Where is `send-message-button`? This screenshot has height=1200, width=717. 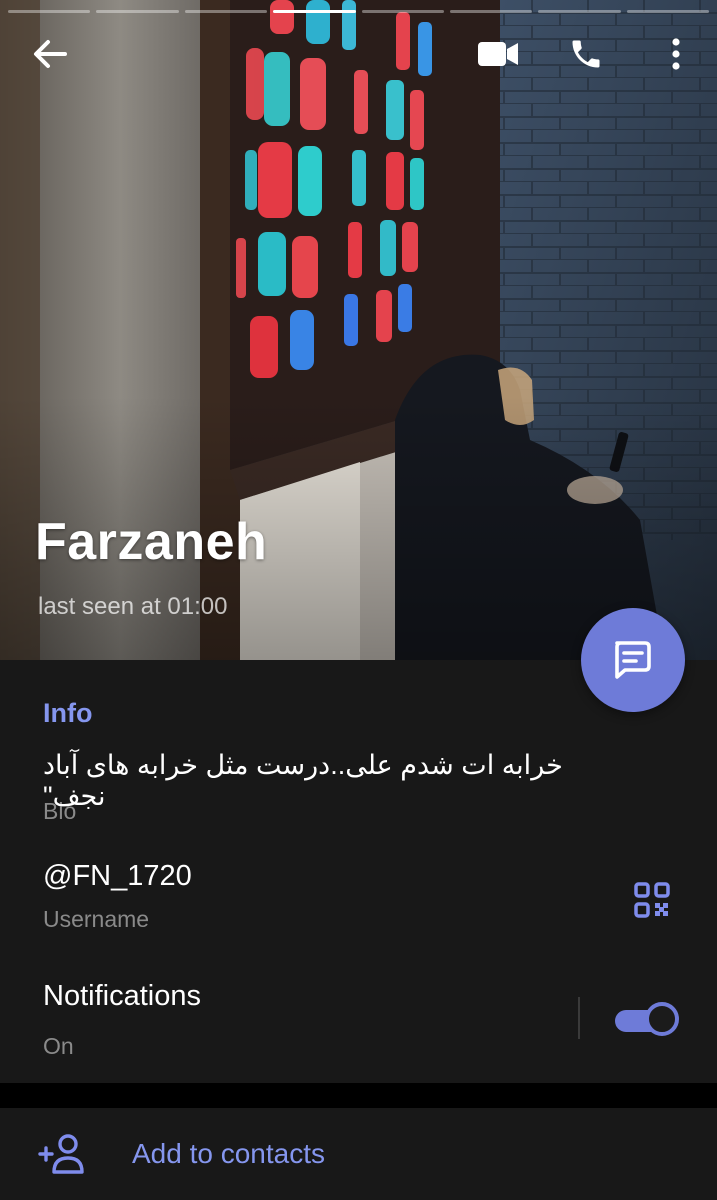 send-message-button is located at coordinates (633, 660).